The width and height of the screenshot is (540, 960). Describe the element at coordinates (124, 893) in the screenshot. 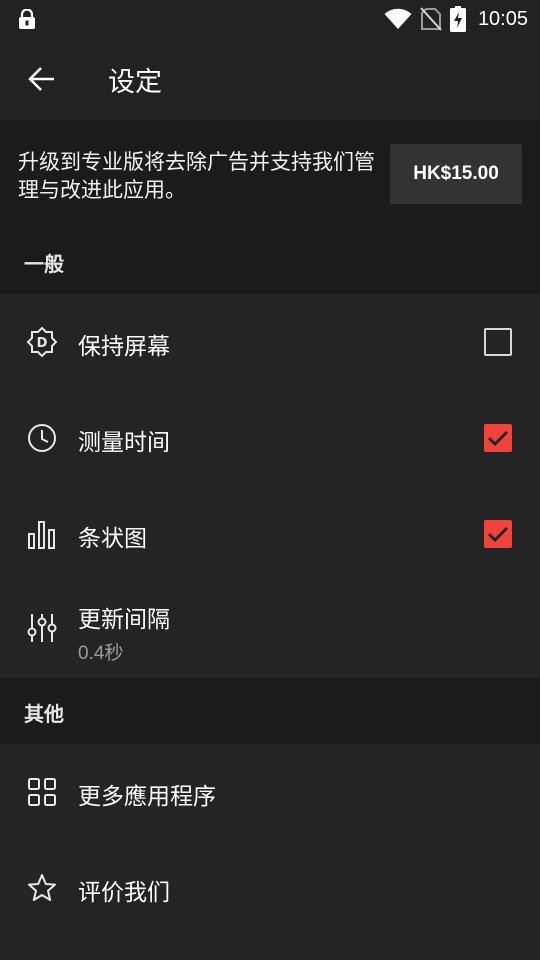

I see `setting-label: 评价我们` at that location.